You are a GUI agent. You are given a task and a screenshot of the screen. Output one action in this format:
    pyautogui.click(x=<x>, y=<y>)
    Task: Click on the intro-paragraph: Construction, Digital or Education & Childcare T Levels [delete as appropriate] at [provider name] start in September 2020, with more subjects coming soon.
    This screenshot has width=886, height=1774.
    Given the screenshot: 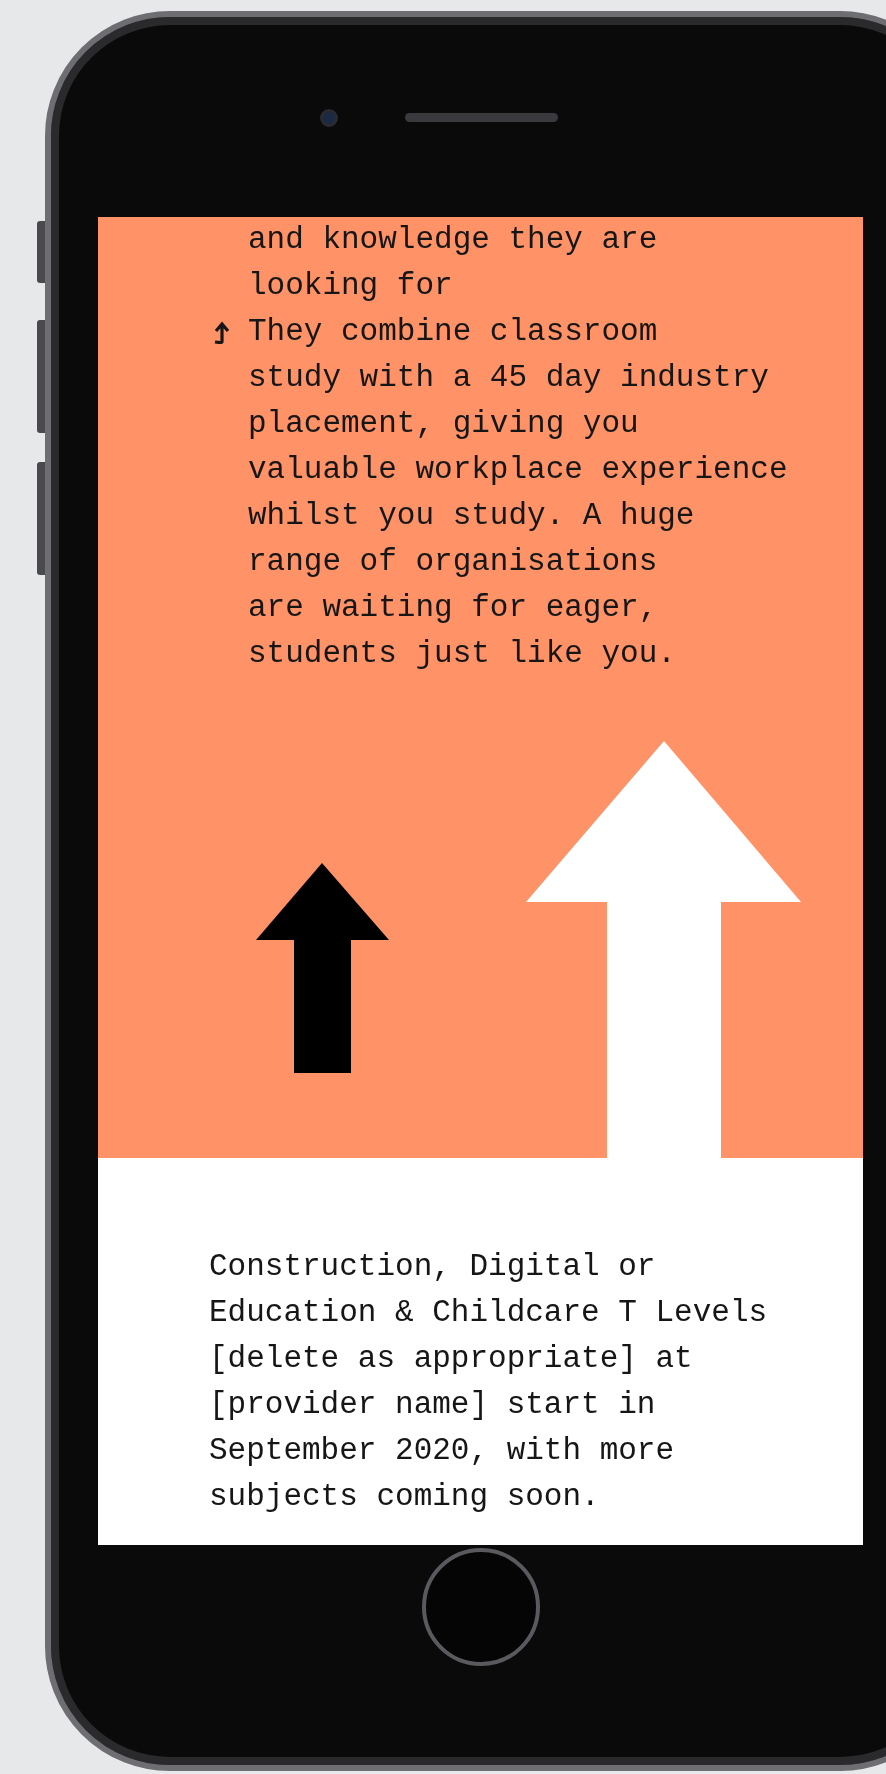 What is the action you would take?
    pyautogui.click(x=489, y=1382)
    